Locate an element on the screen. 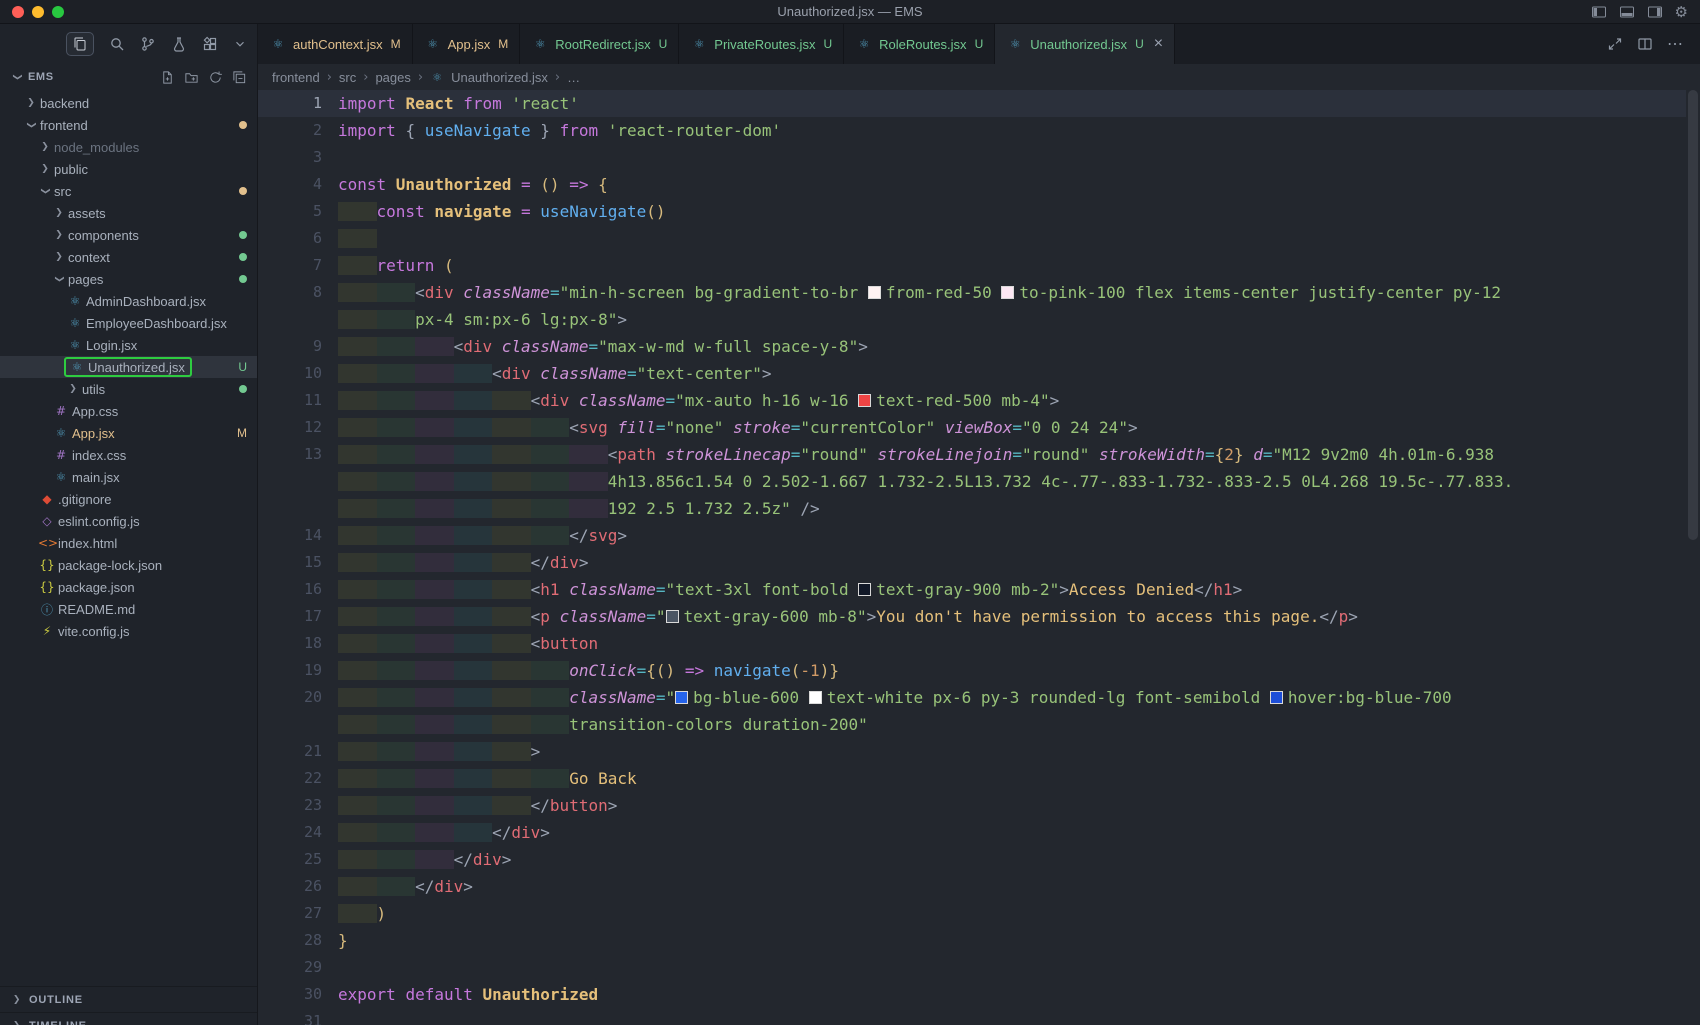 This screenshot has height=1025, width=1700. open-changes-icon is located at coordinates (1615, 44).